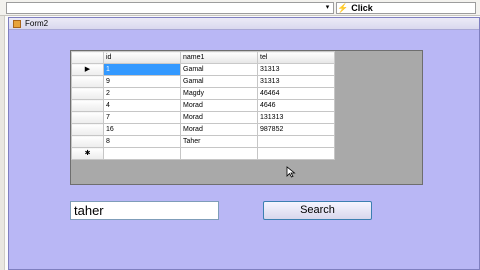  I want to click on table-row: 8 Taher, so click(203, 141).